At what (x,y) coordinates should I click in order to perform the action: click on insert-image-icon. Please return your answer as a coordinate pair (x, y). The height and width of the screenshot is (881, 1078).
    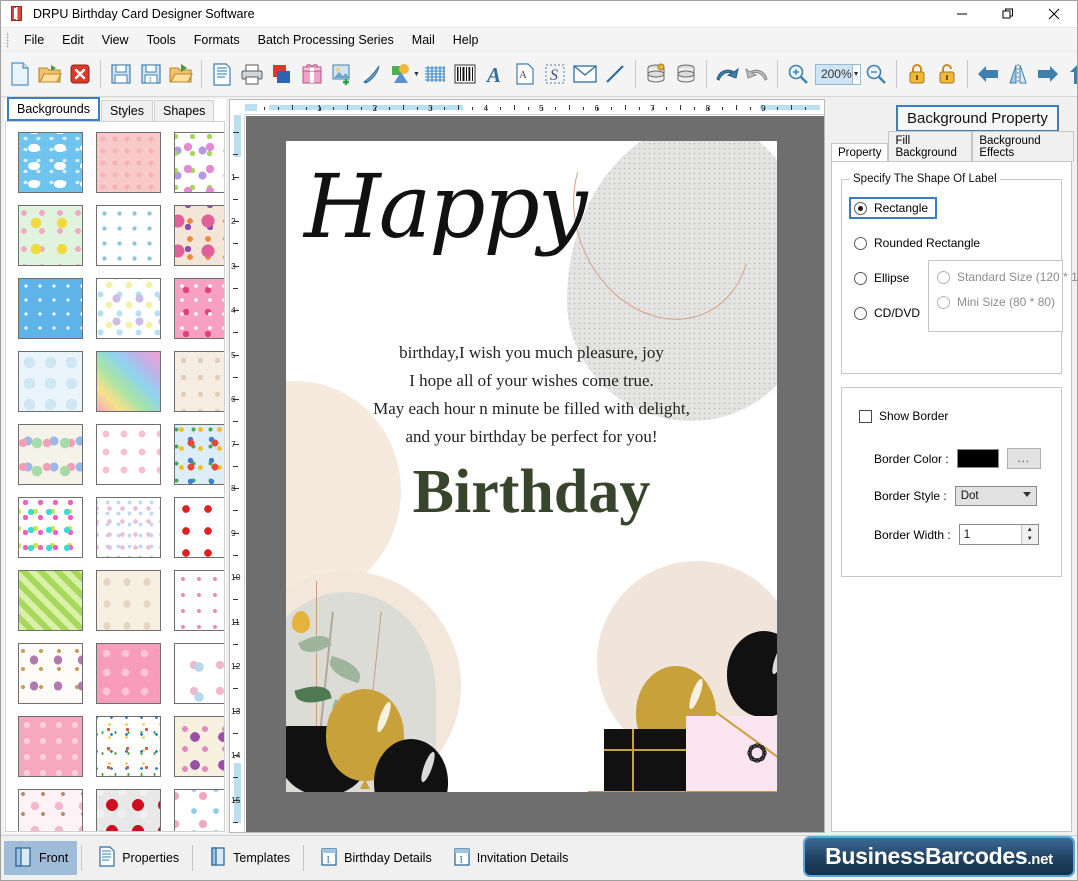
    Looking at the image, I should click on (342, 74).